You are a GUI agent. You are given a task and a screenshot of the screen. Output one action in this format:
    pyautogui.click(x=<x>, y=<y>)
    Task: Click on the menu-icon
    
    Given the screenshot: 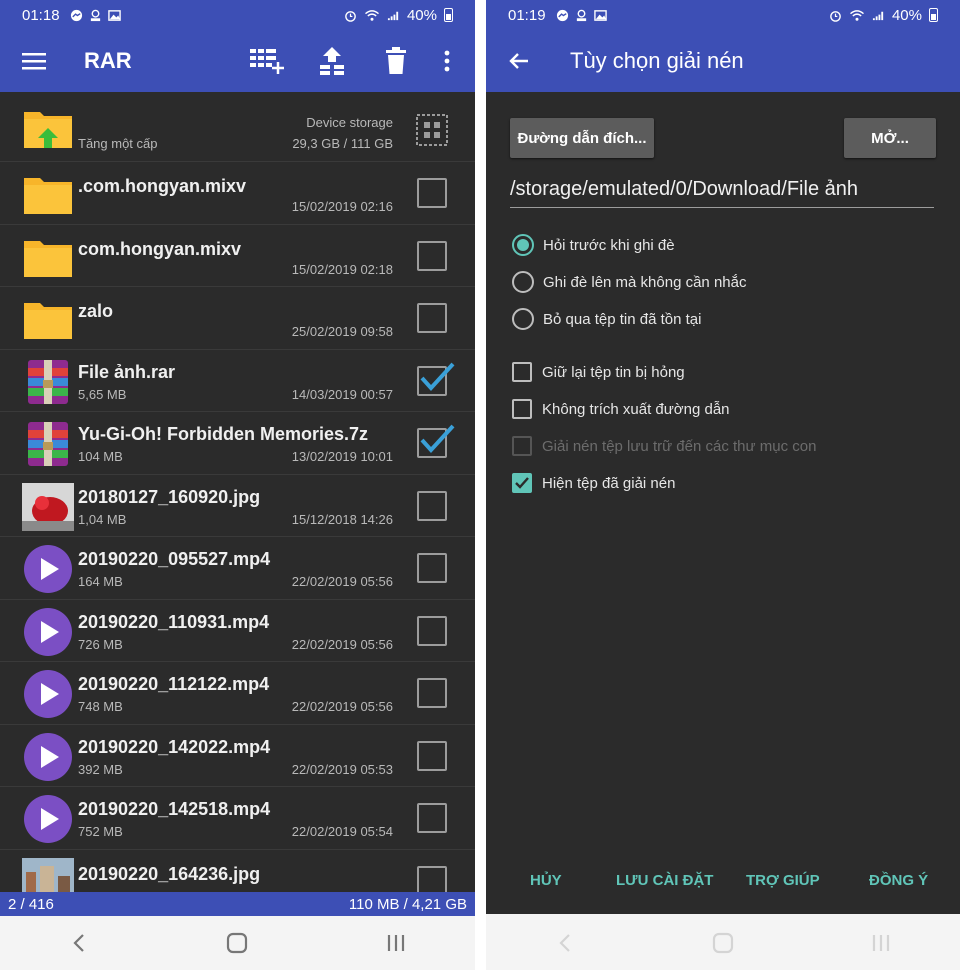 What is the action you would take?
    pyautogui.click(x=34, y=61)
    